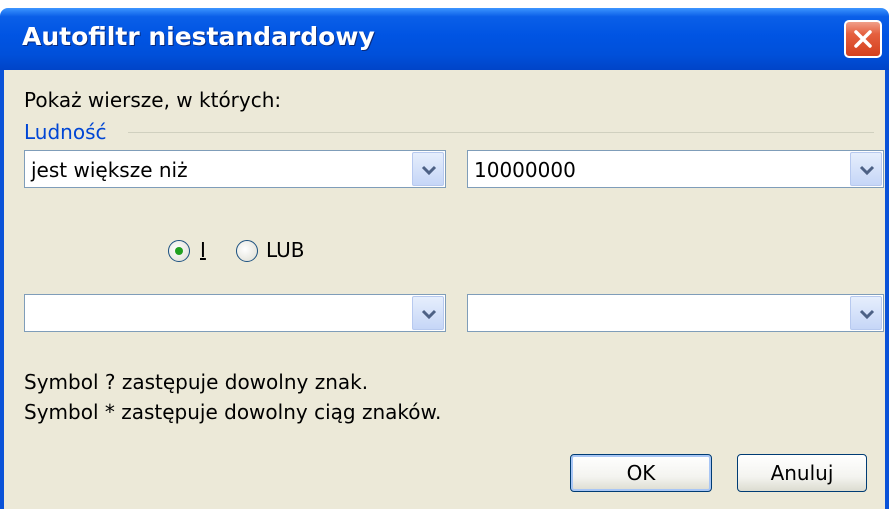 This screenshot has height=509, width=889. Describe the element at coordinates (525, 170) in the screenshot. I see `value1-value: 10000000` at that location.